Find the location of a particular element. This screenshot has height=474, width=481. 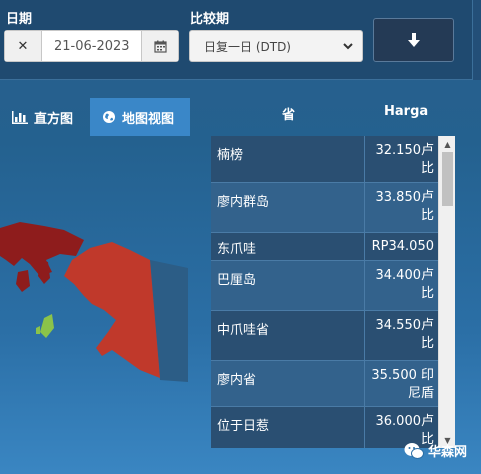

price-cell: 33.850卢比 is located at coordinates (401, 207).